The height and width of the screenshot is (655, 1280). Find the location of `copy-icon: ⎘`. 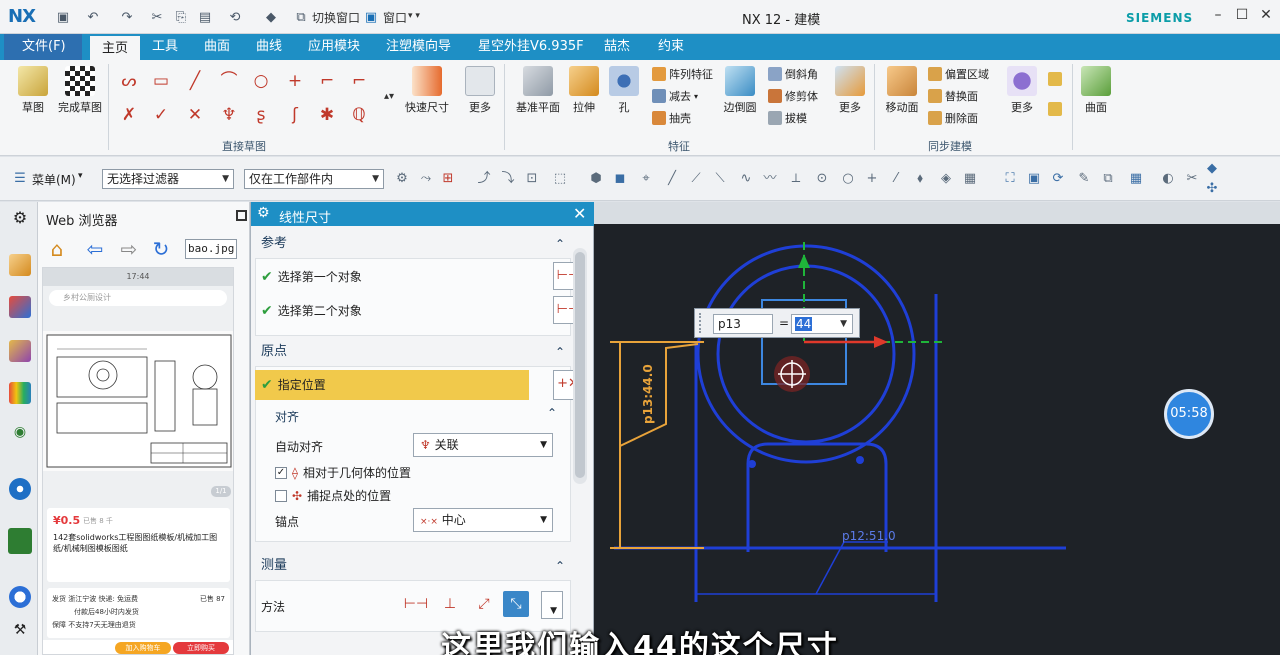

copy-icon: ⎘ is located at coordinates (181, 17).